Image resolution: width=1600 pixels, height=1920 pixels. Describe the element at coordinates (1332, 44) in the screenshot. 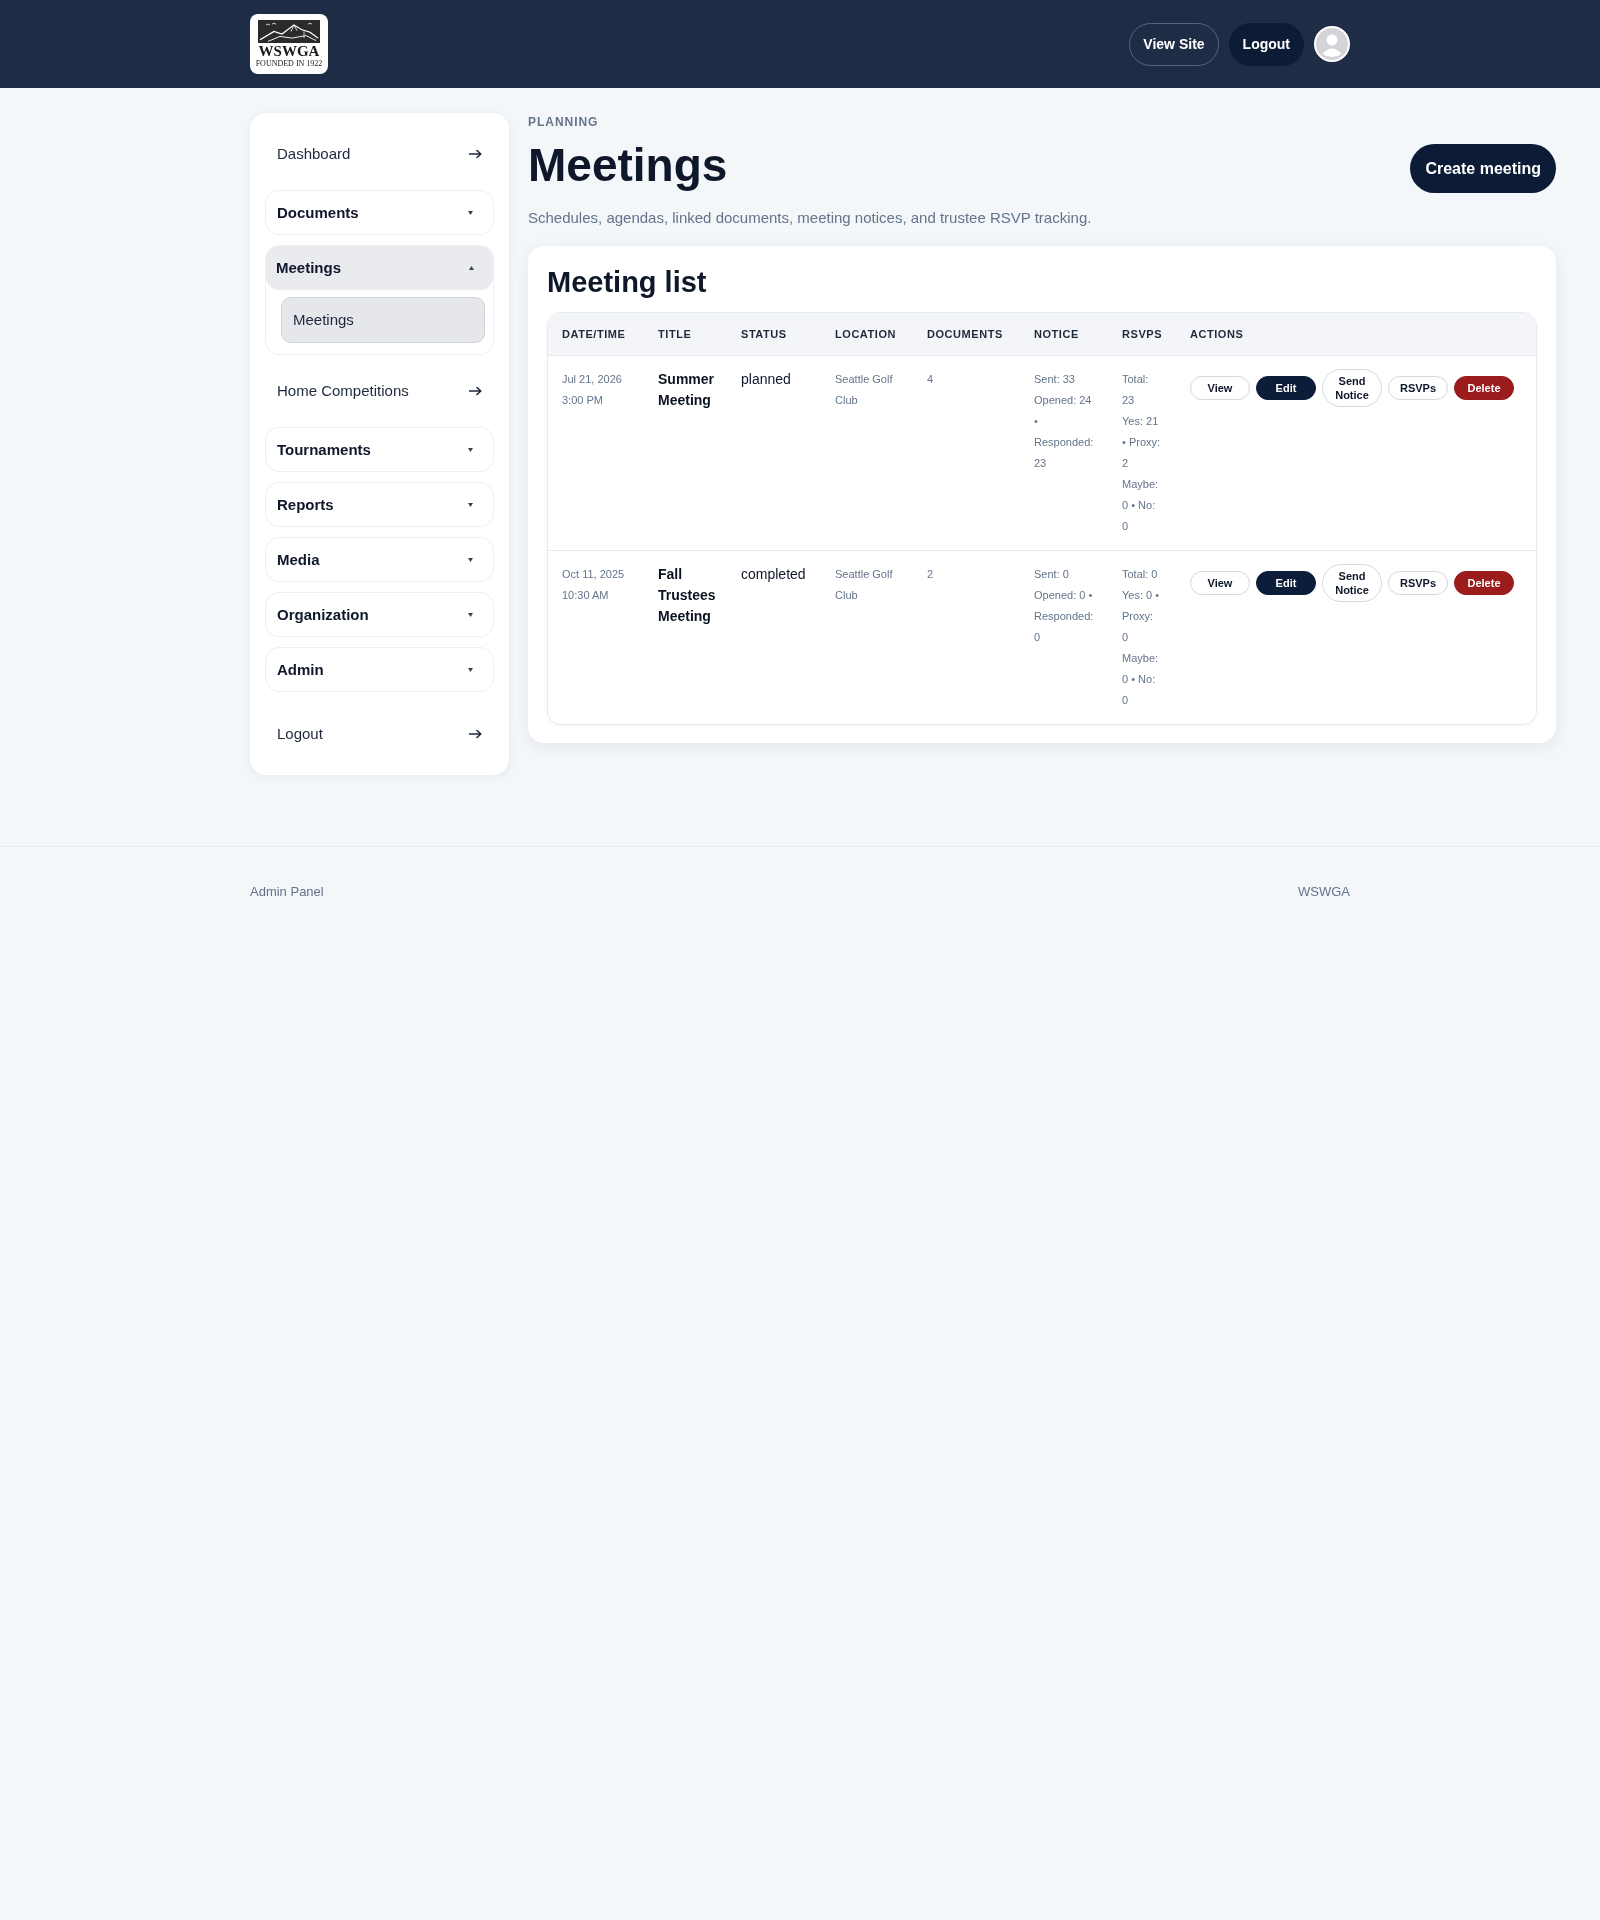

I see `user-avatar-icon` at that location.